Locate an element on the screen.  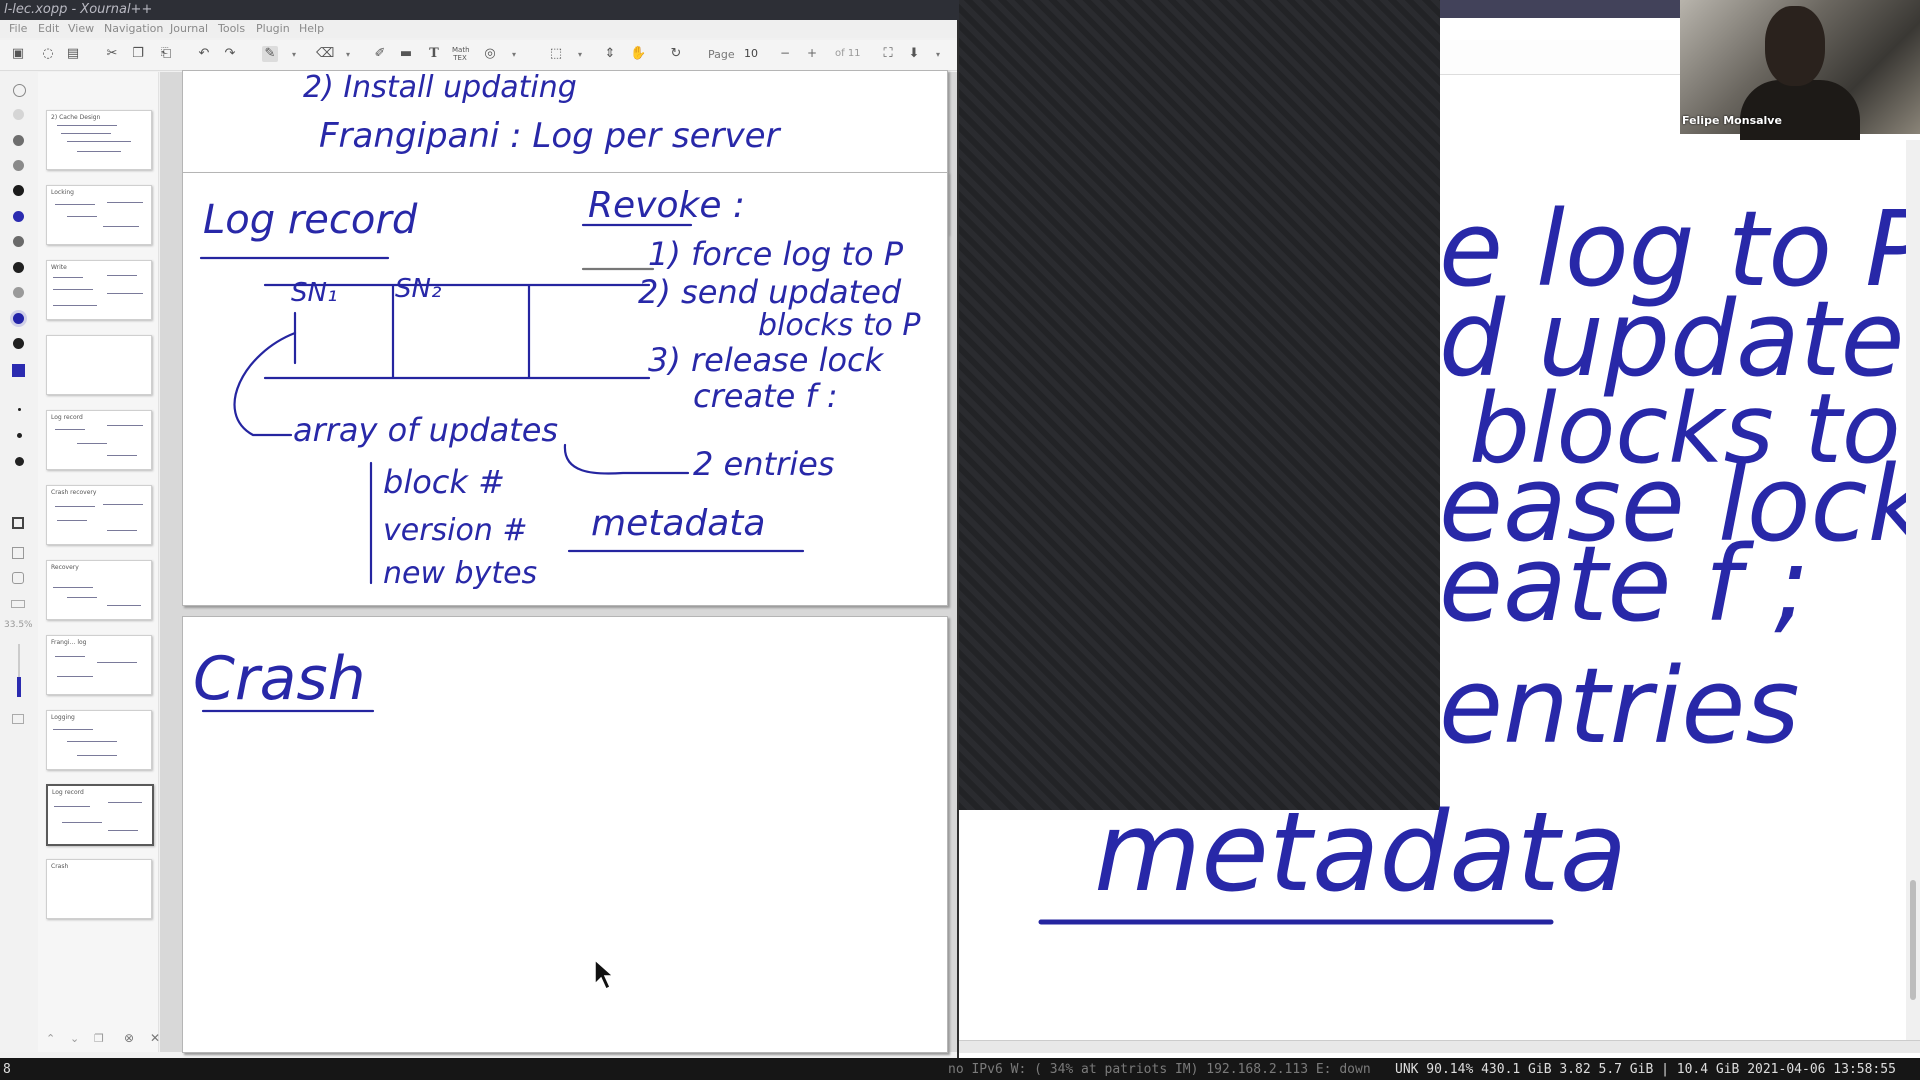
color-swatch-charcoal is located at coordinates (18, 267).